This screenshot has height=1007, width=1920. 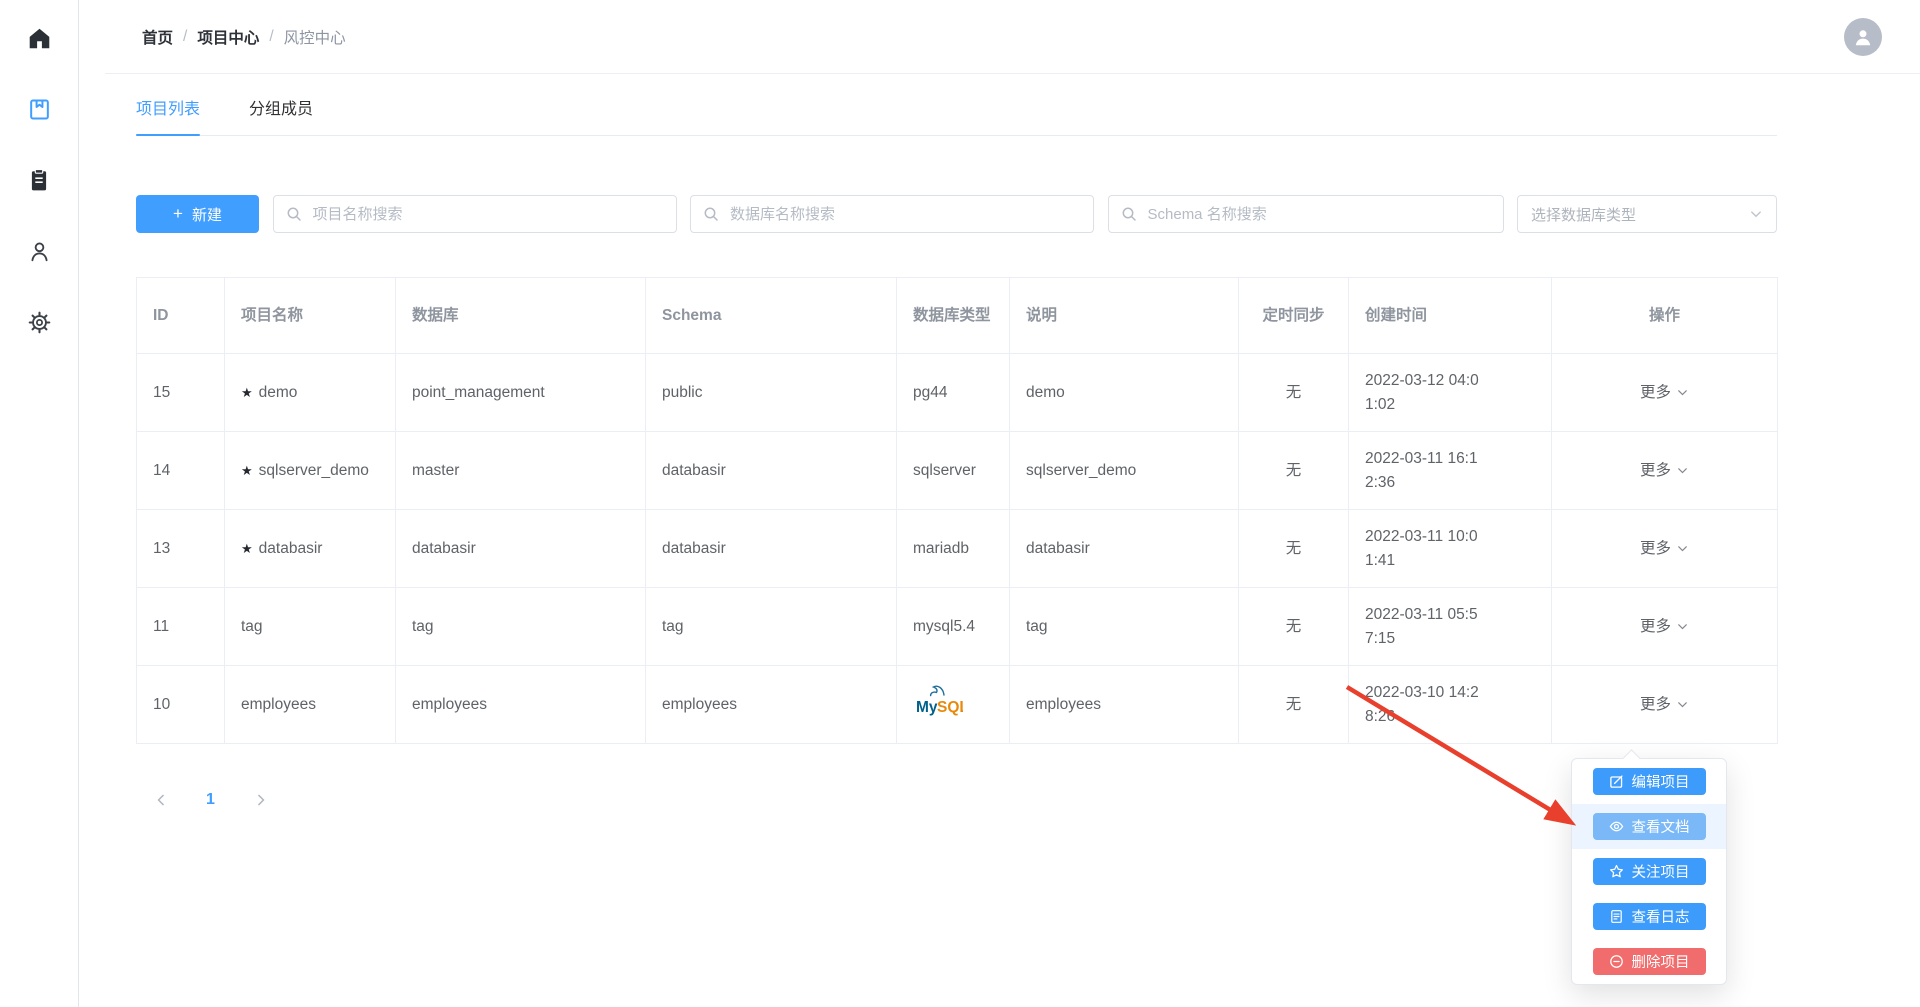 I want to click on menu-item-row: 关注项目, so click(x=1649, y=871).